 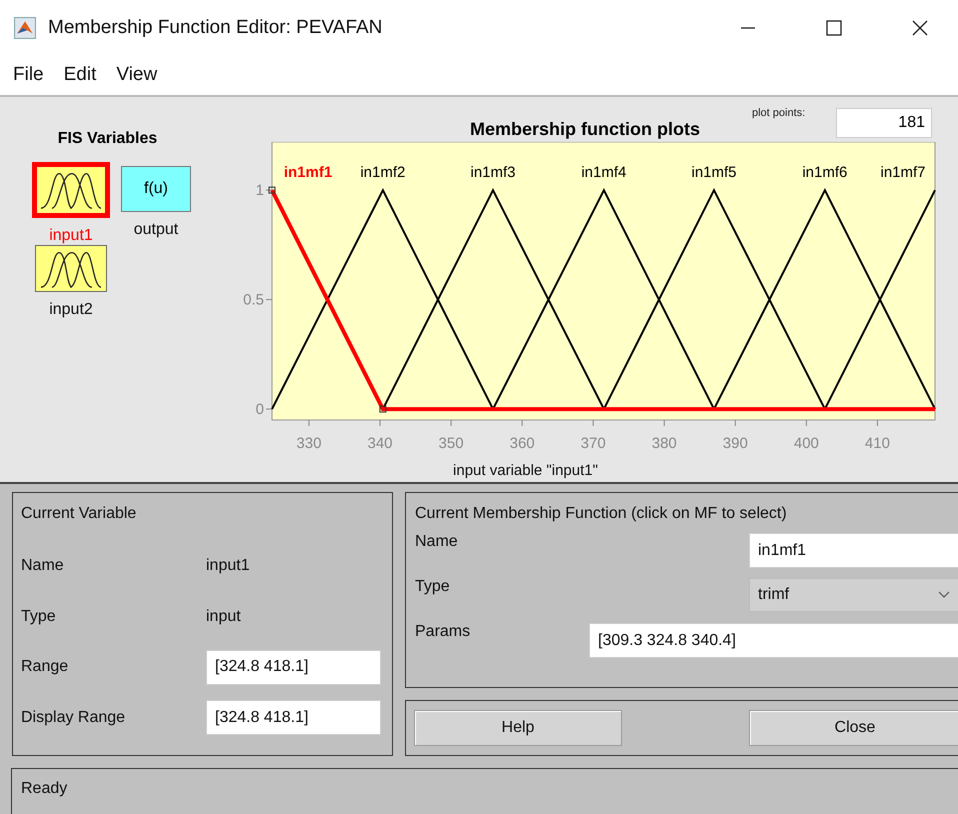 What do you see at coordinates (45, 667) in the screenshot?
I see `field-label: Range` at bounding box center [45, 667].